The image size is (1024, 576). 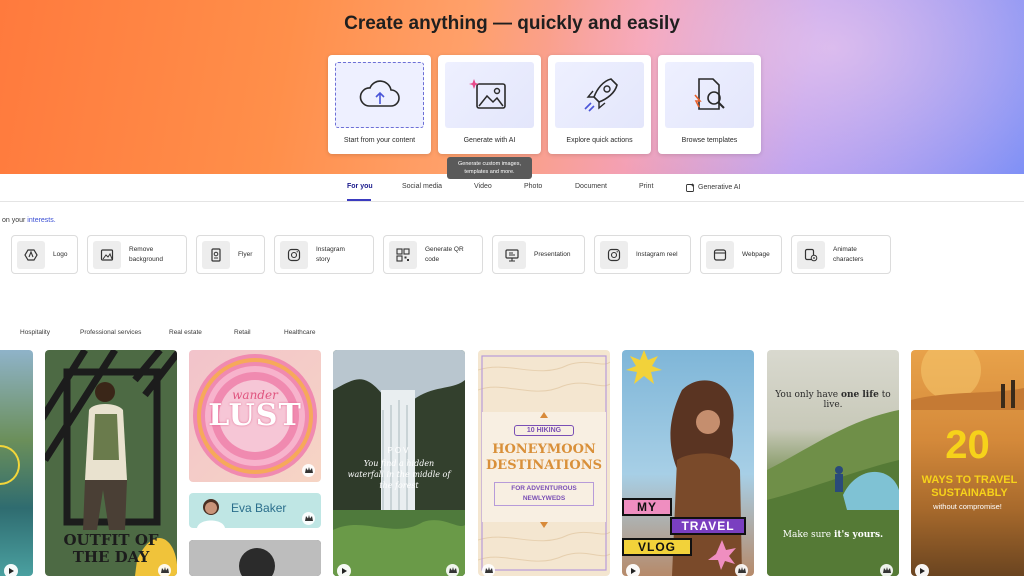 I want to click on template-text-travel: TRAVEL, so click(x=708, y=526).